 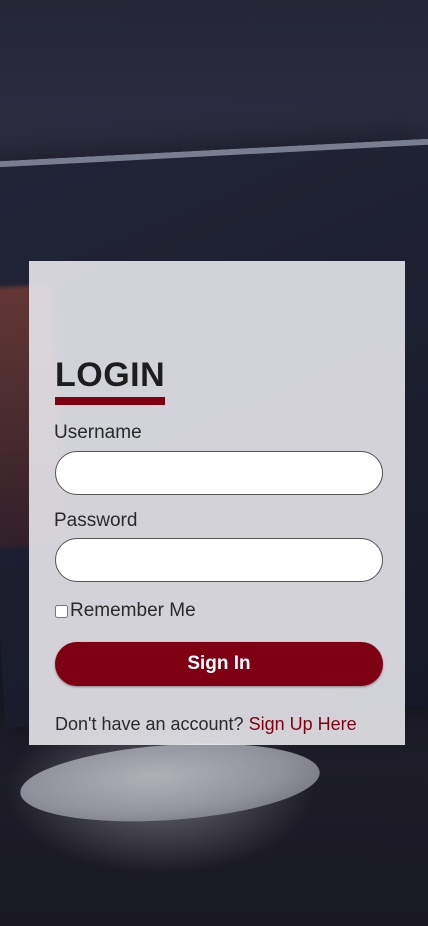 I want to click on remember-me-row: Remember Me, so click(x=125, y=611).